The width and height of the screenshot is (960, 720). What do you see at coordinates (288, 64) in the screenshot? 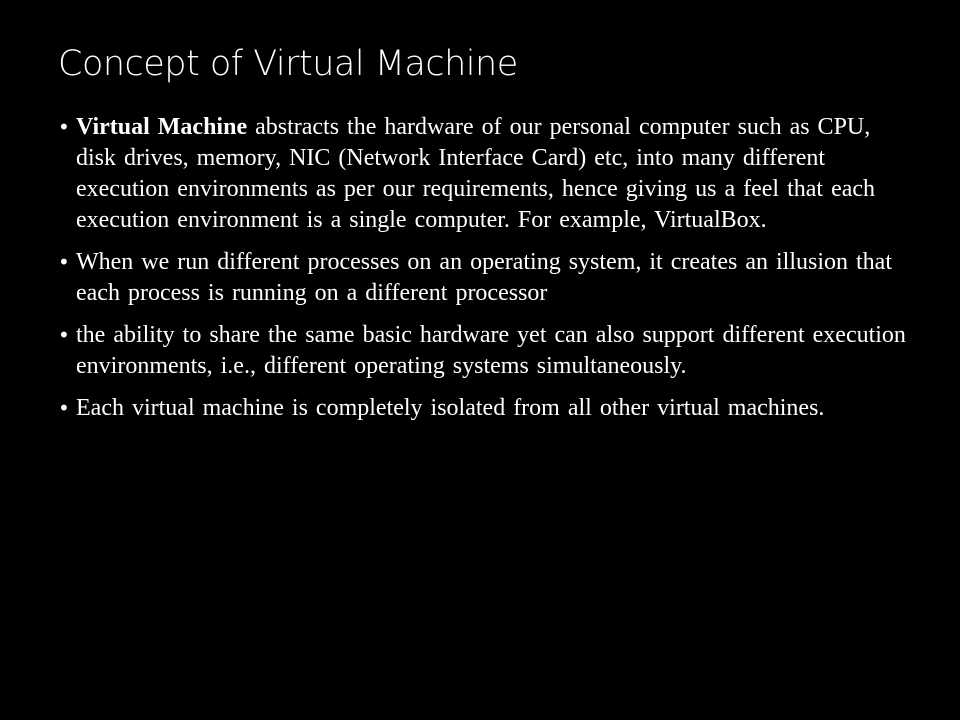
I see `slide-title: Concept of Virtual Machine` at bounding box center [288, 64].